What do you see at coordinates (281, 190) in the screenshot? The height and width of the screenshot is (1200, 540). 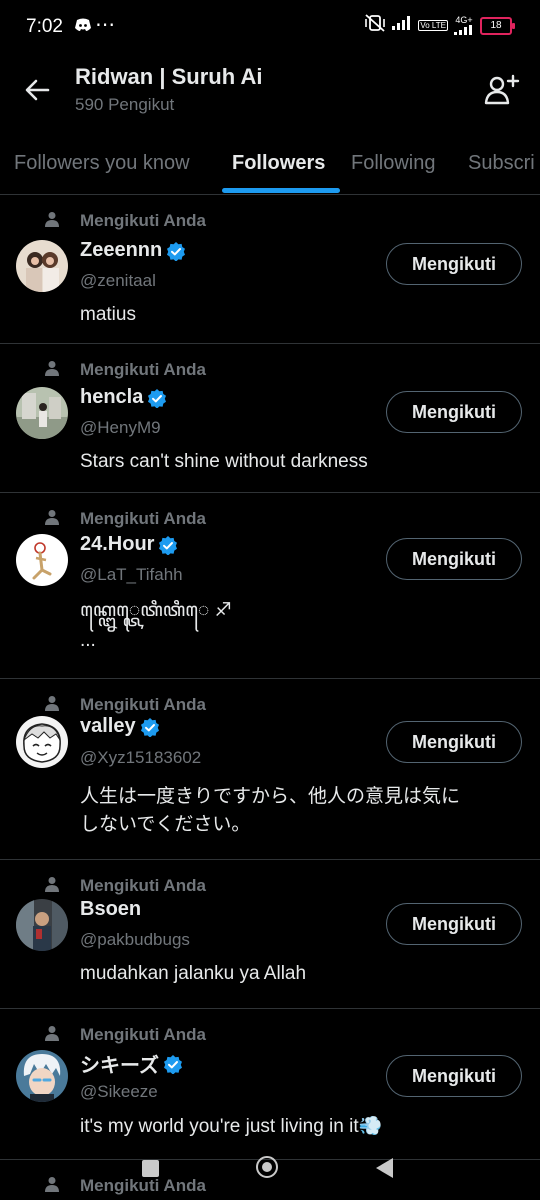 I see `active-tab-indicator` at bounding box center [281, 190].